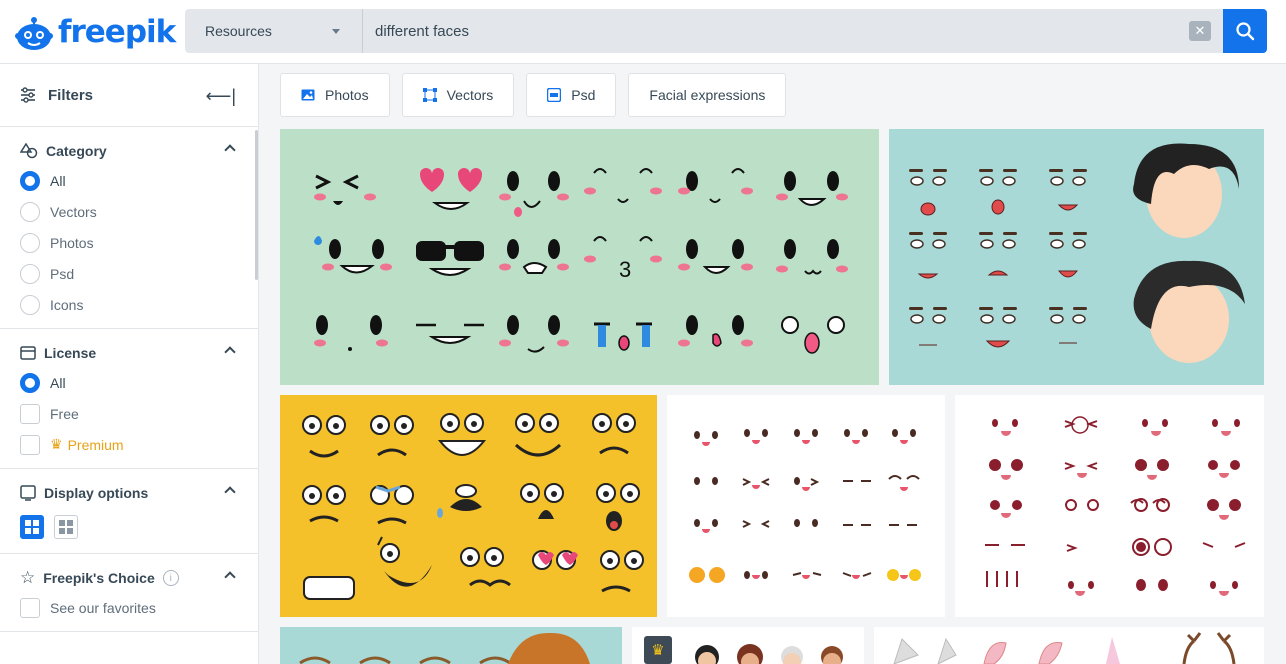 This screenshot has height=664, width=1286. Describe the element at coordinates (221, 96) in the screenshot. I see `collapse-sidebar-icon: ⟵|` at that location.